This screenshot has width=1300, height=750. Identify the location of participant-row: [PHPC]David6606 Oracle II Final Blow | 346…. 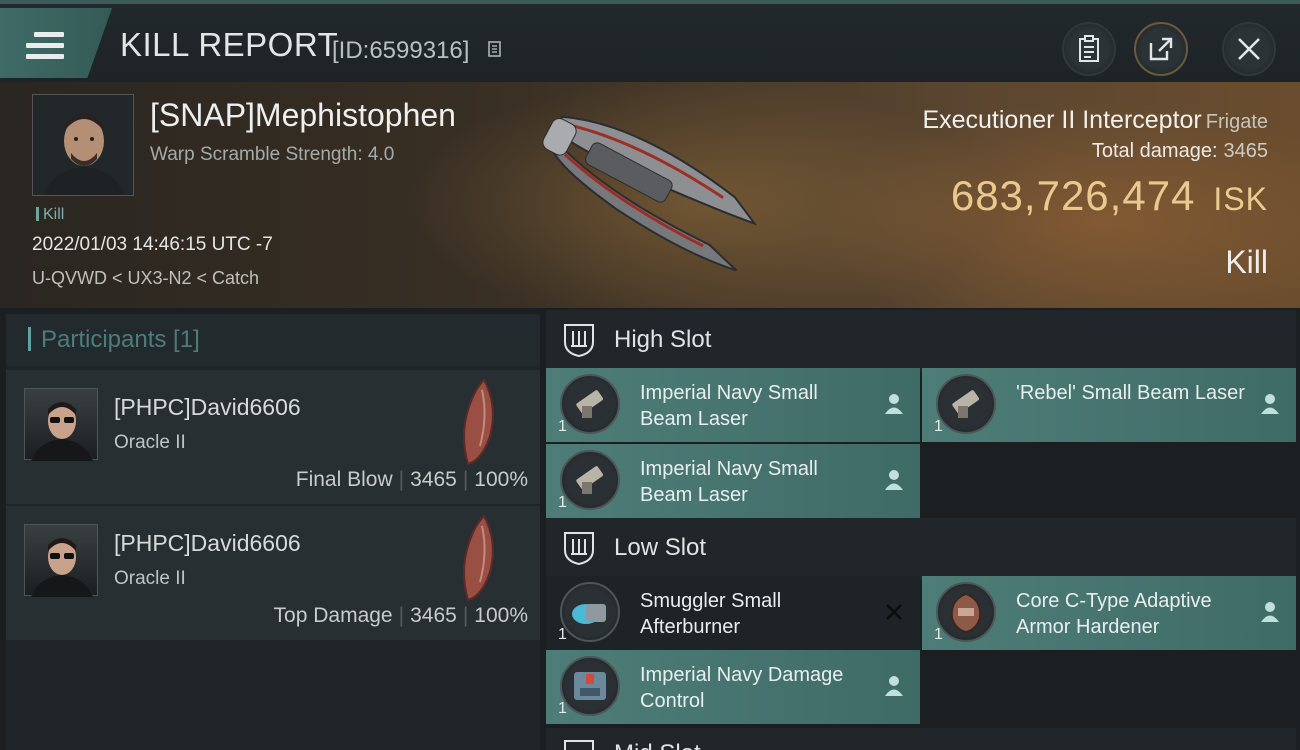
(273, 437).